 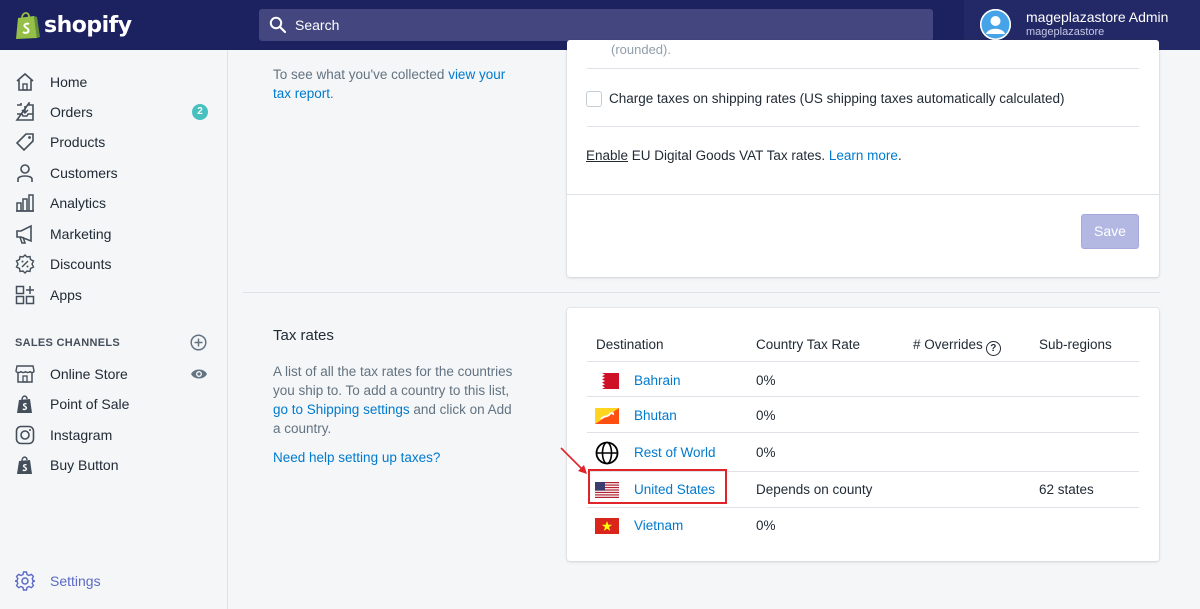 I want to click on eu-vat-text: EU Digital Goods VAT Tax rates., so click(x=728, y=155).